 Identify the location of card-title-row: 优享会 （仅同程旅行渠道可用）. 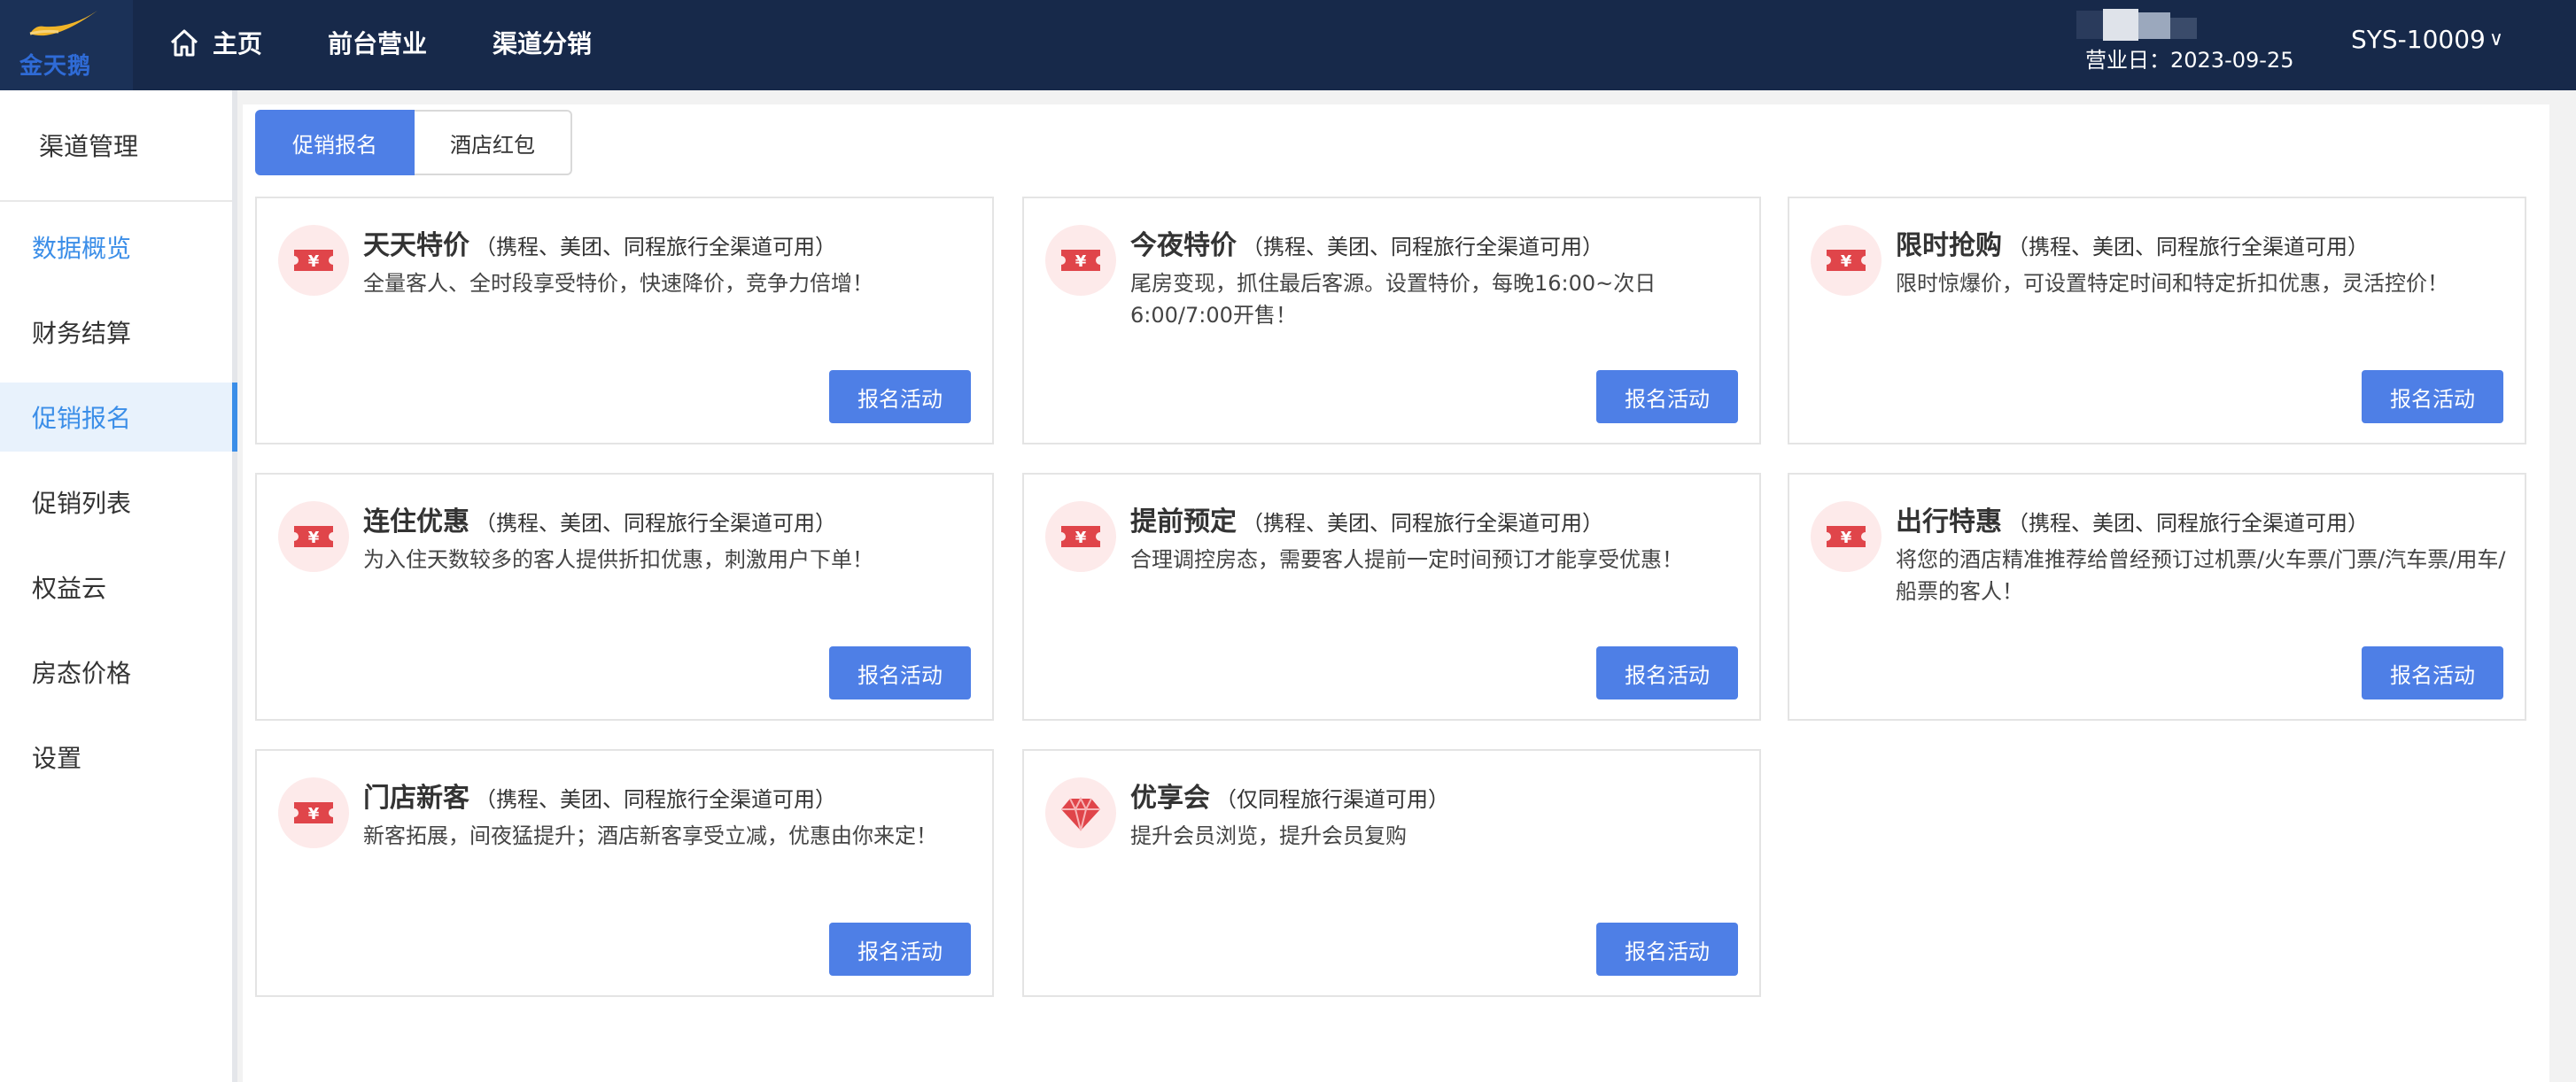
(1289, 795).